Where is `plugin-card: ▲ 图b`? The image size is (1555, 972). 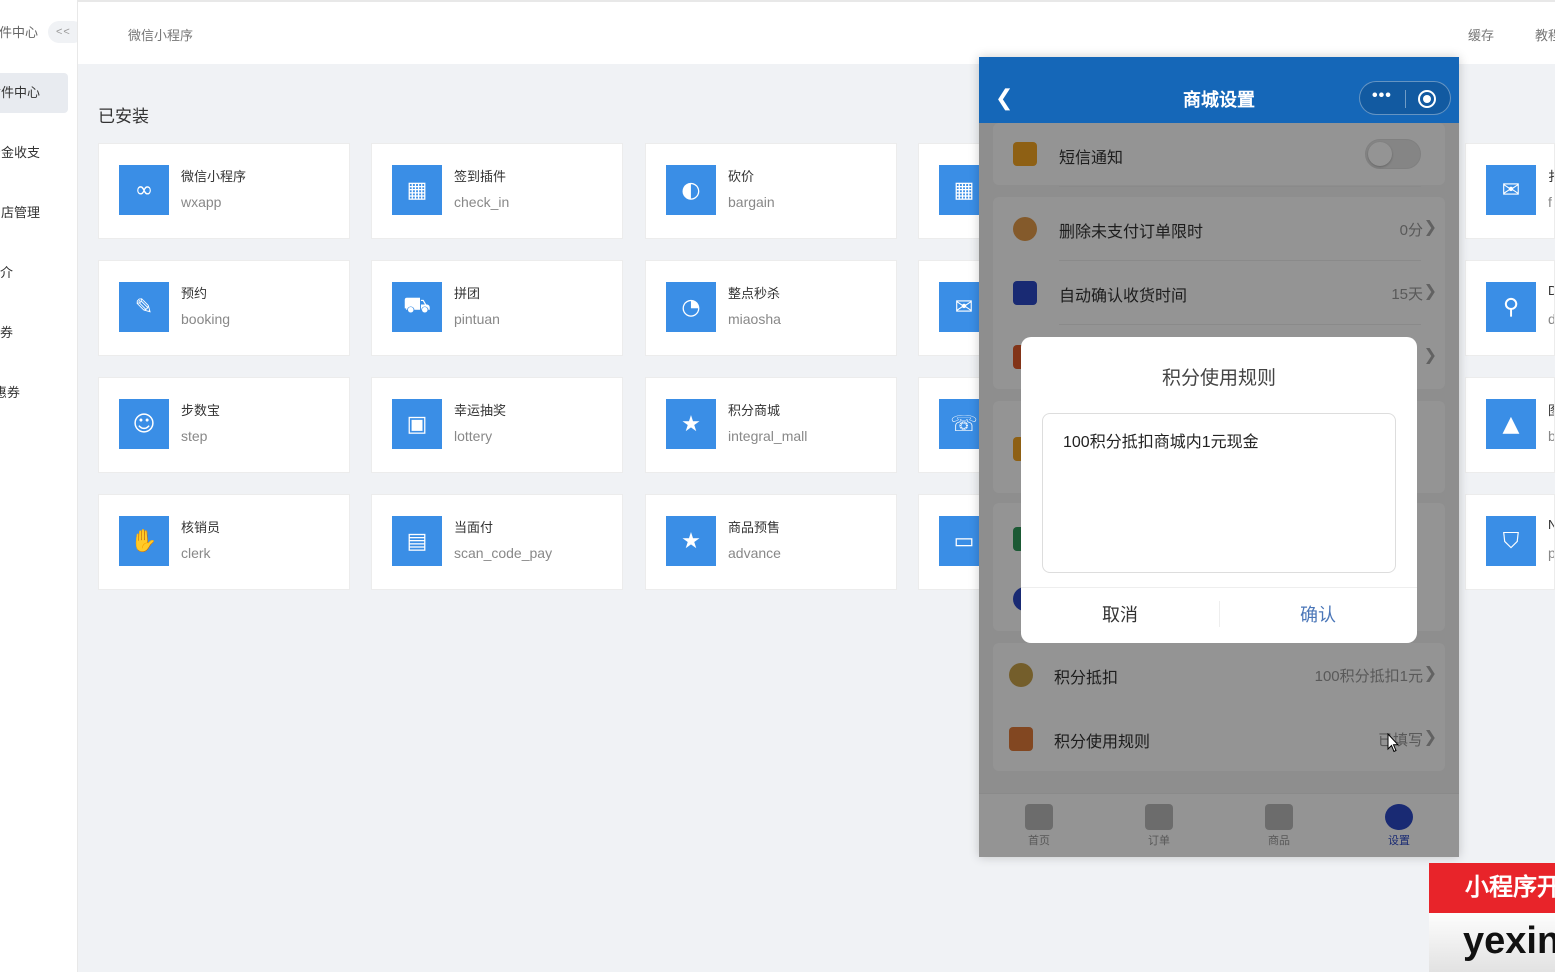
plugin-card: ▲ 图b is located at coordinates (1510, 425).